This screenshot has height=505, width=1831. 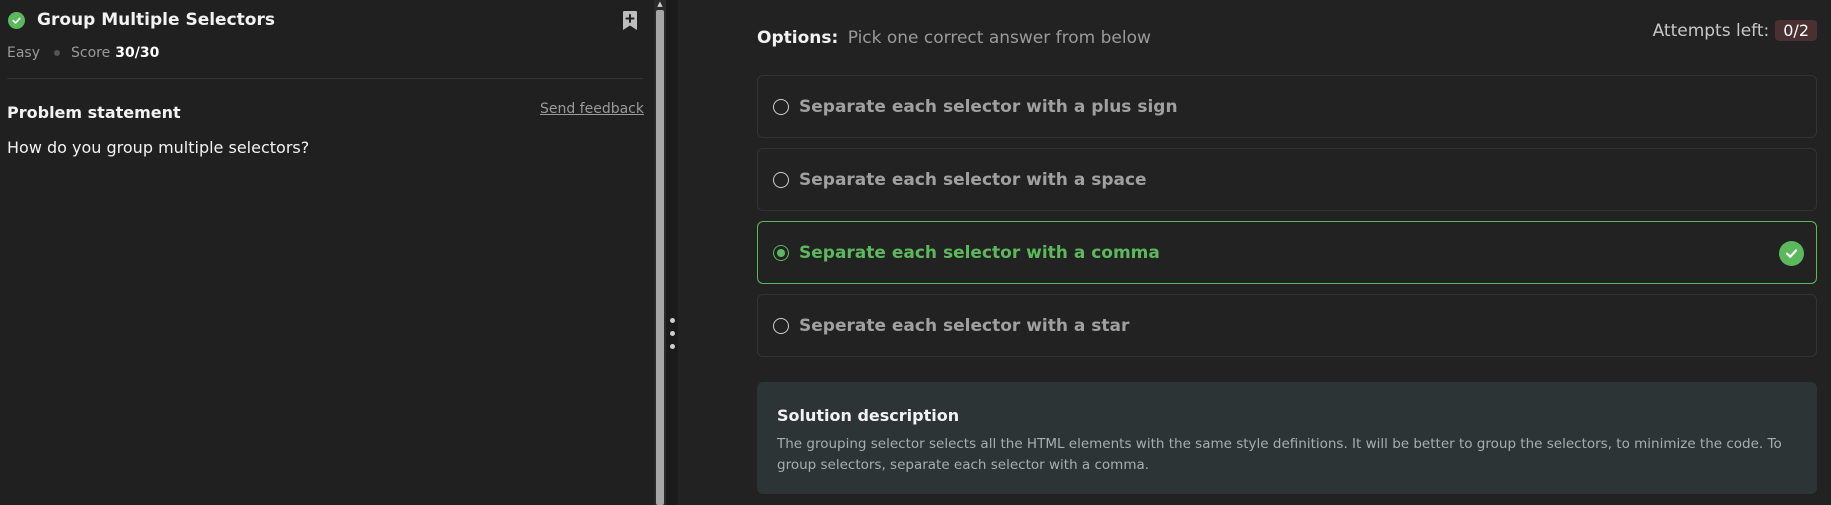 I want to click on solved-check-icon, so click(x=16, y=20).